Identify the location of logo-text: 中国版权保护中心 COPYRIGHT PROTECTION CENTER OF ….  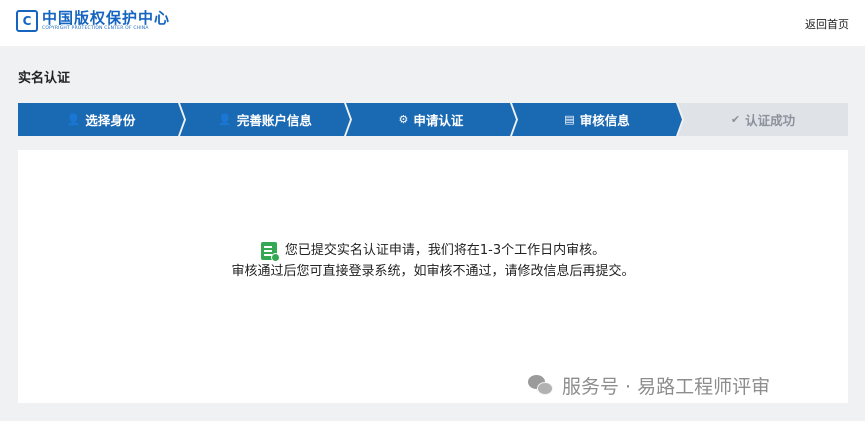
(106, 21).